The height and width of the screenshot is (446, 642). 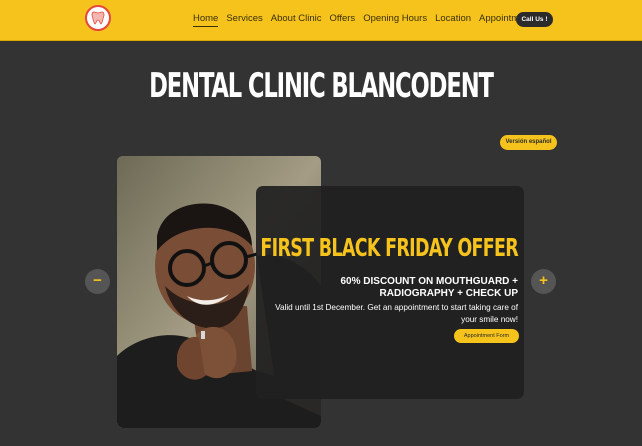 I want to click on offer-title: FIRST BLACK FRIDAY OFFER, so click(x=389, y=247).